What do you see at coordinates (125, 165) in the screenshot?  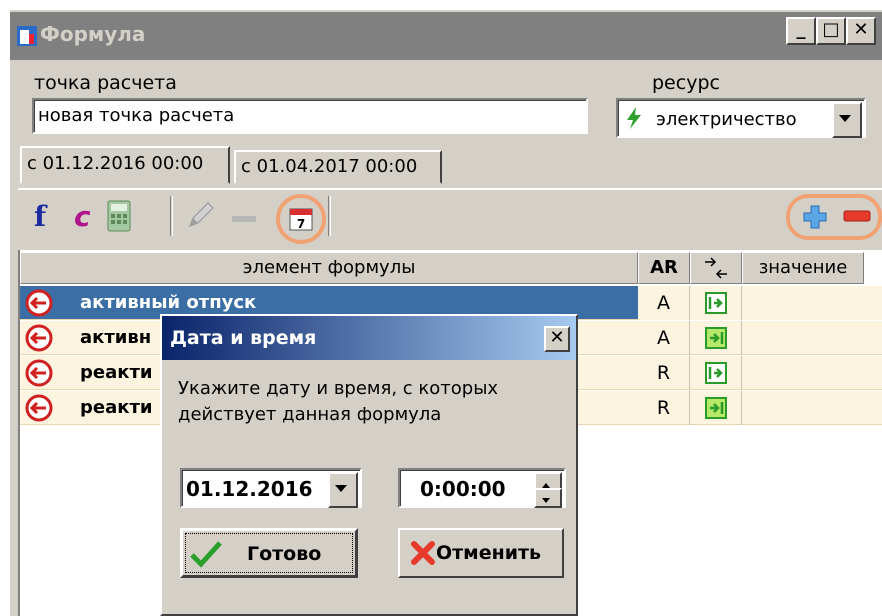 I see `tab-date-1: с 01.12.2016 00:00` at bounding box center [125, 165].